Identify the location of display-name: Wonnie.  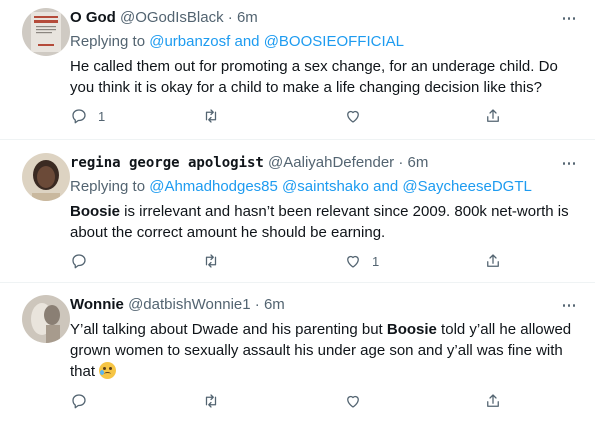
(97, 304).